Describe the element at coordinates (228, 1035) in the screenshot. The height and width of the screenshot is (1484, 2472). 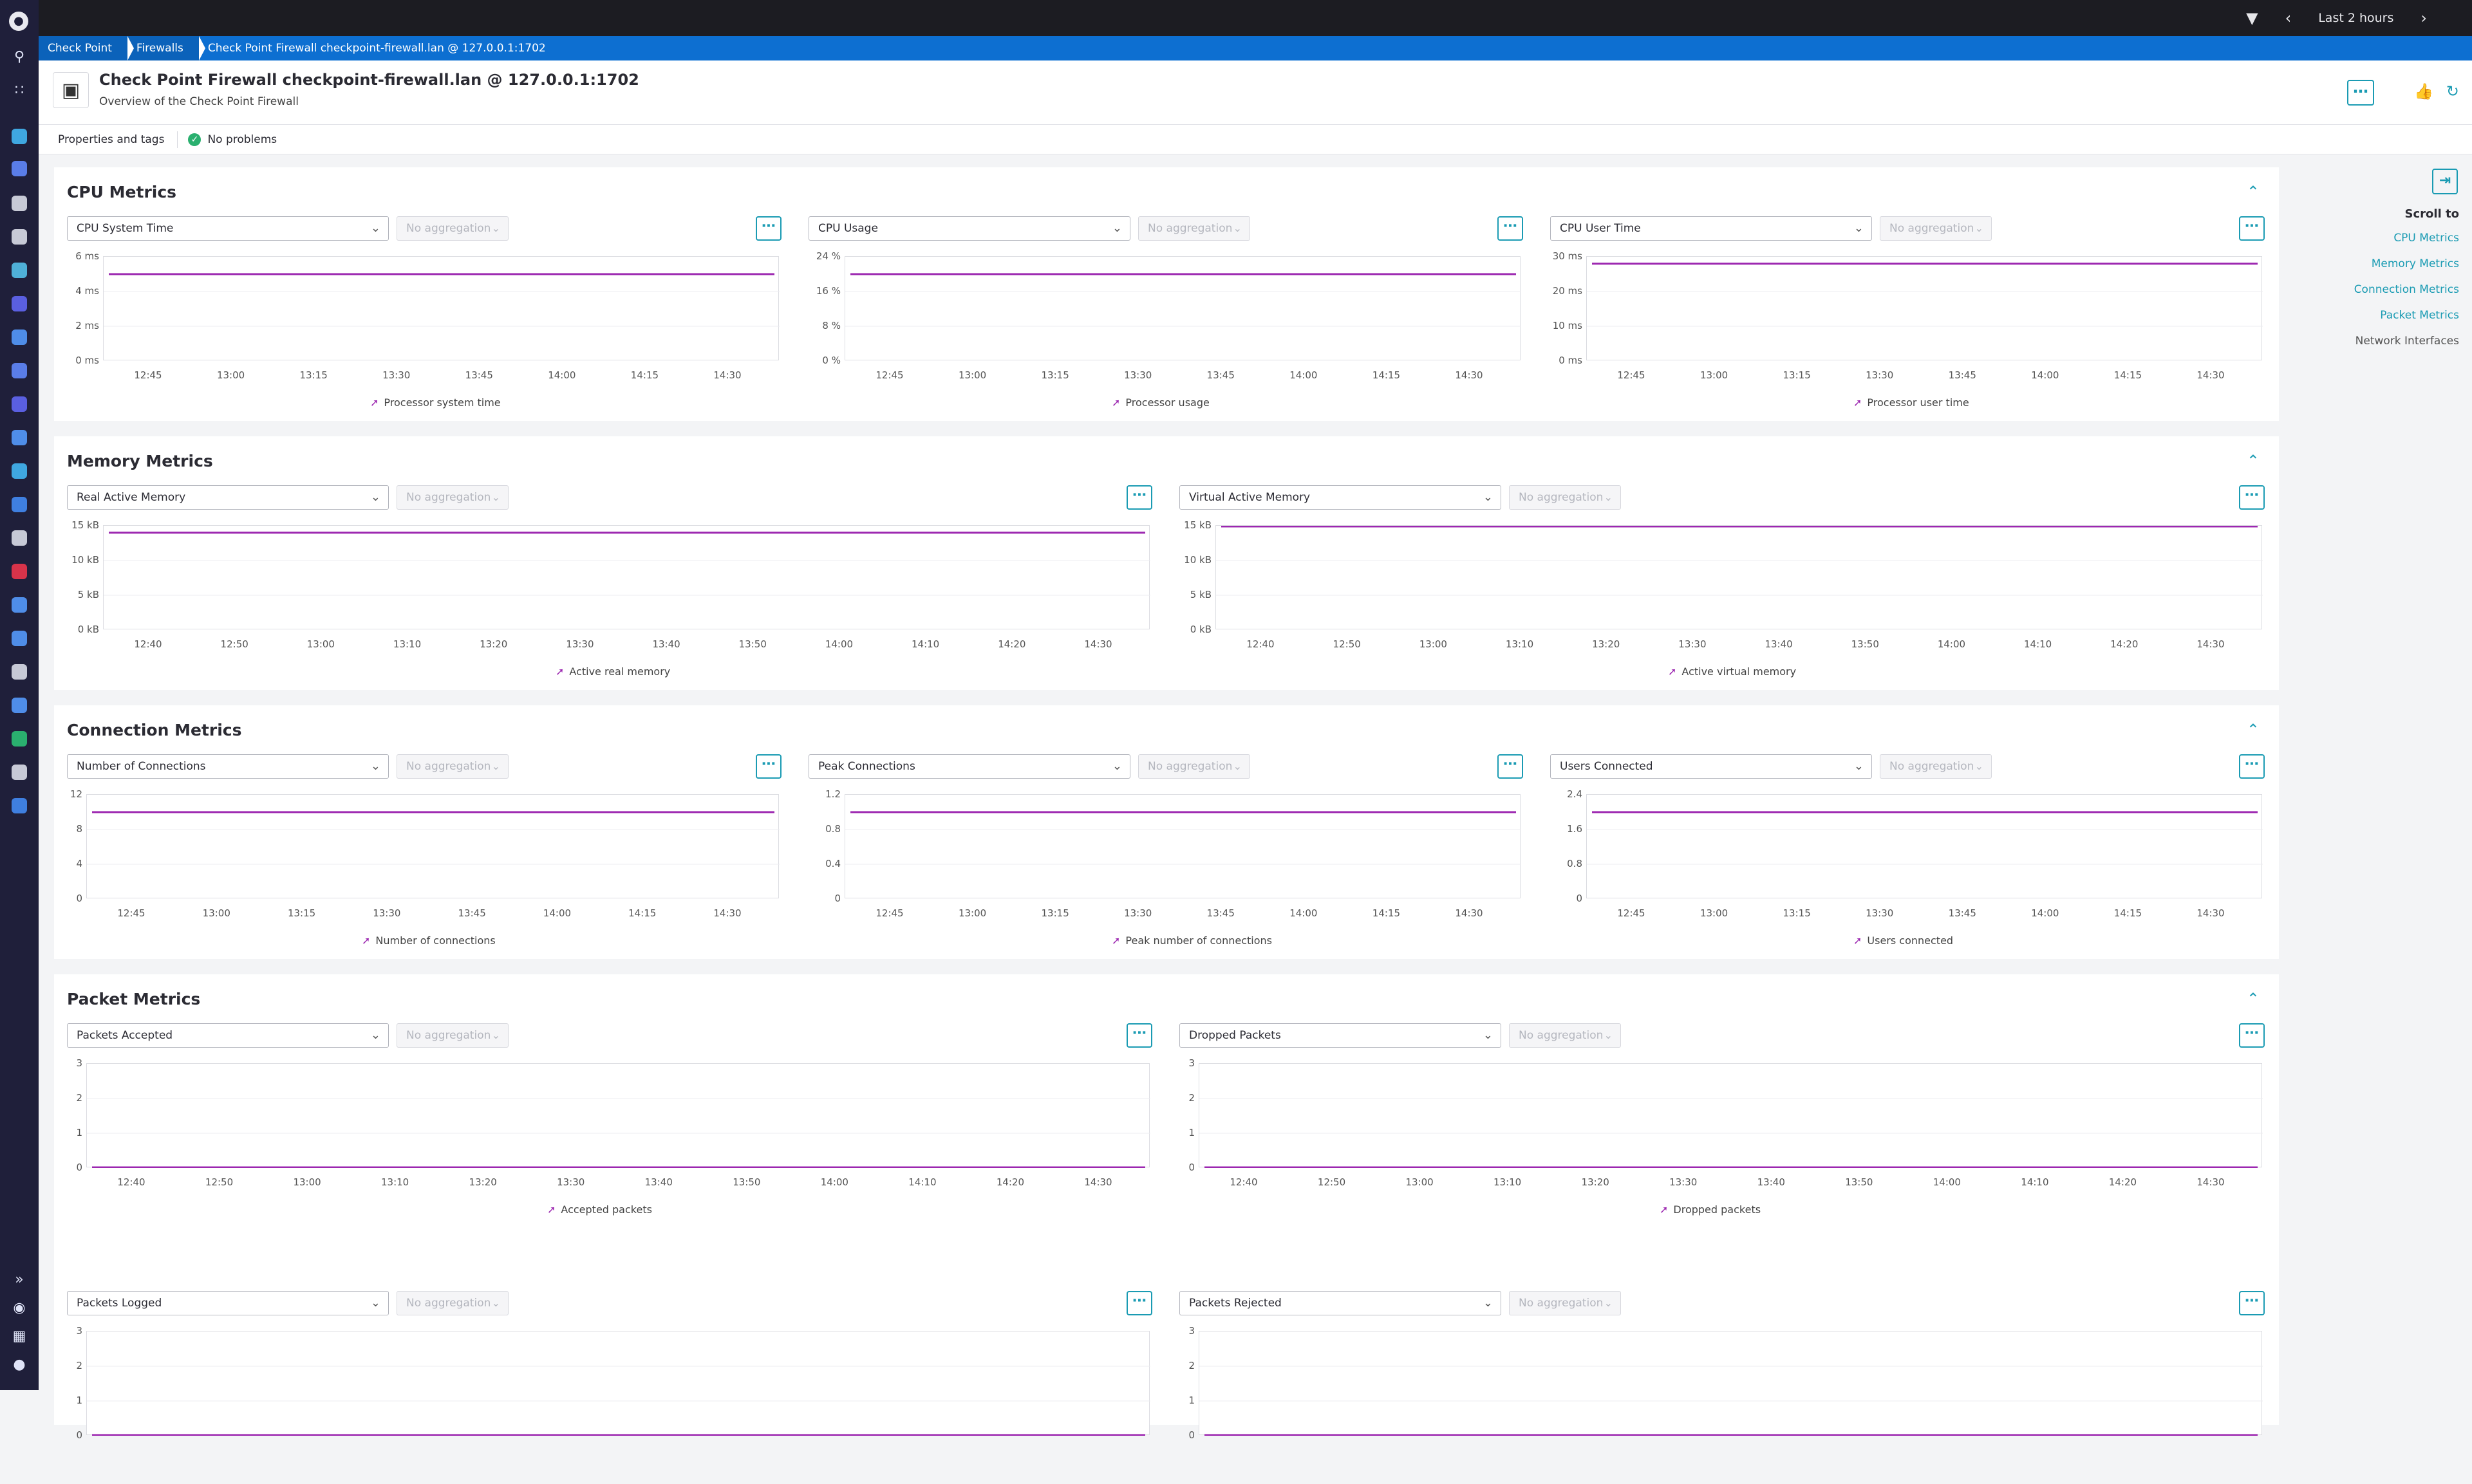
I see `metric-select: Packets Accepted ⌄` at that location.